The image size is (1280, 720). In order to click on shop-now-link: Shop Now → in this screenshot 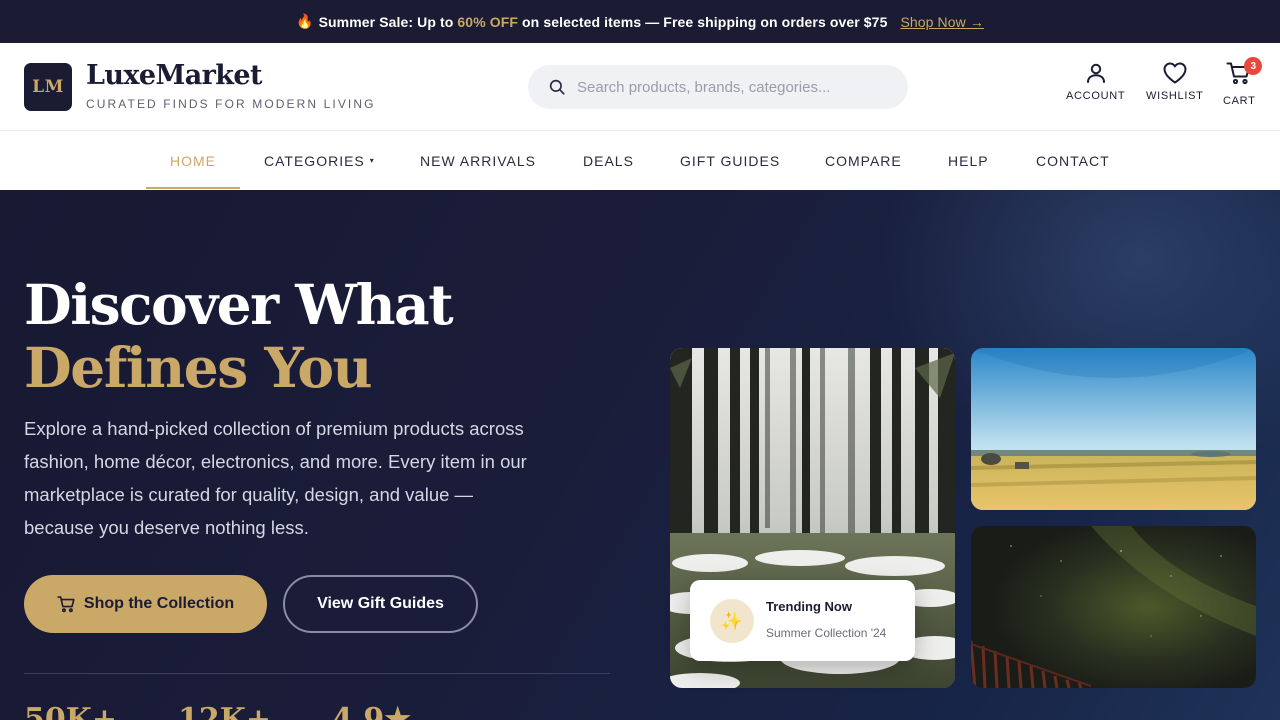, I will do `click(941, 22)`.